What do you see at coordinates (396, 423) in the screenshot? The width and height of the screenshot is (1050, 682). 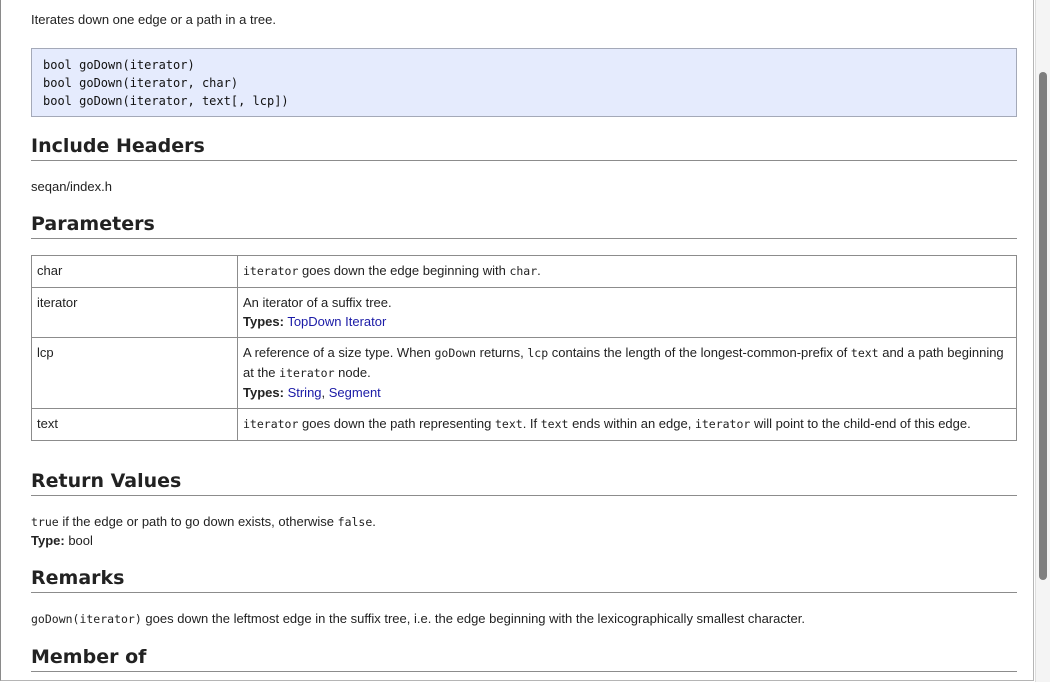 I see `description-text: goes down the path representing` at bounding box center [396, 423].